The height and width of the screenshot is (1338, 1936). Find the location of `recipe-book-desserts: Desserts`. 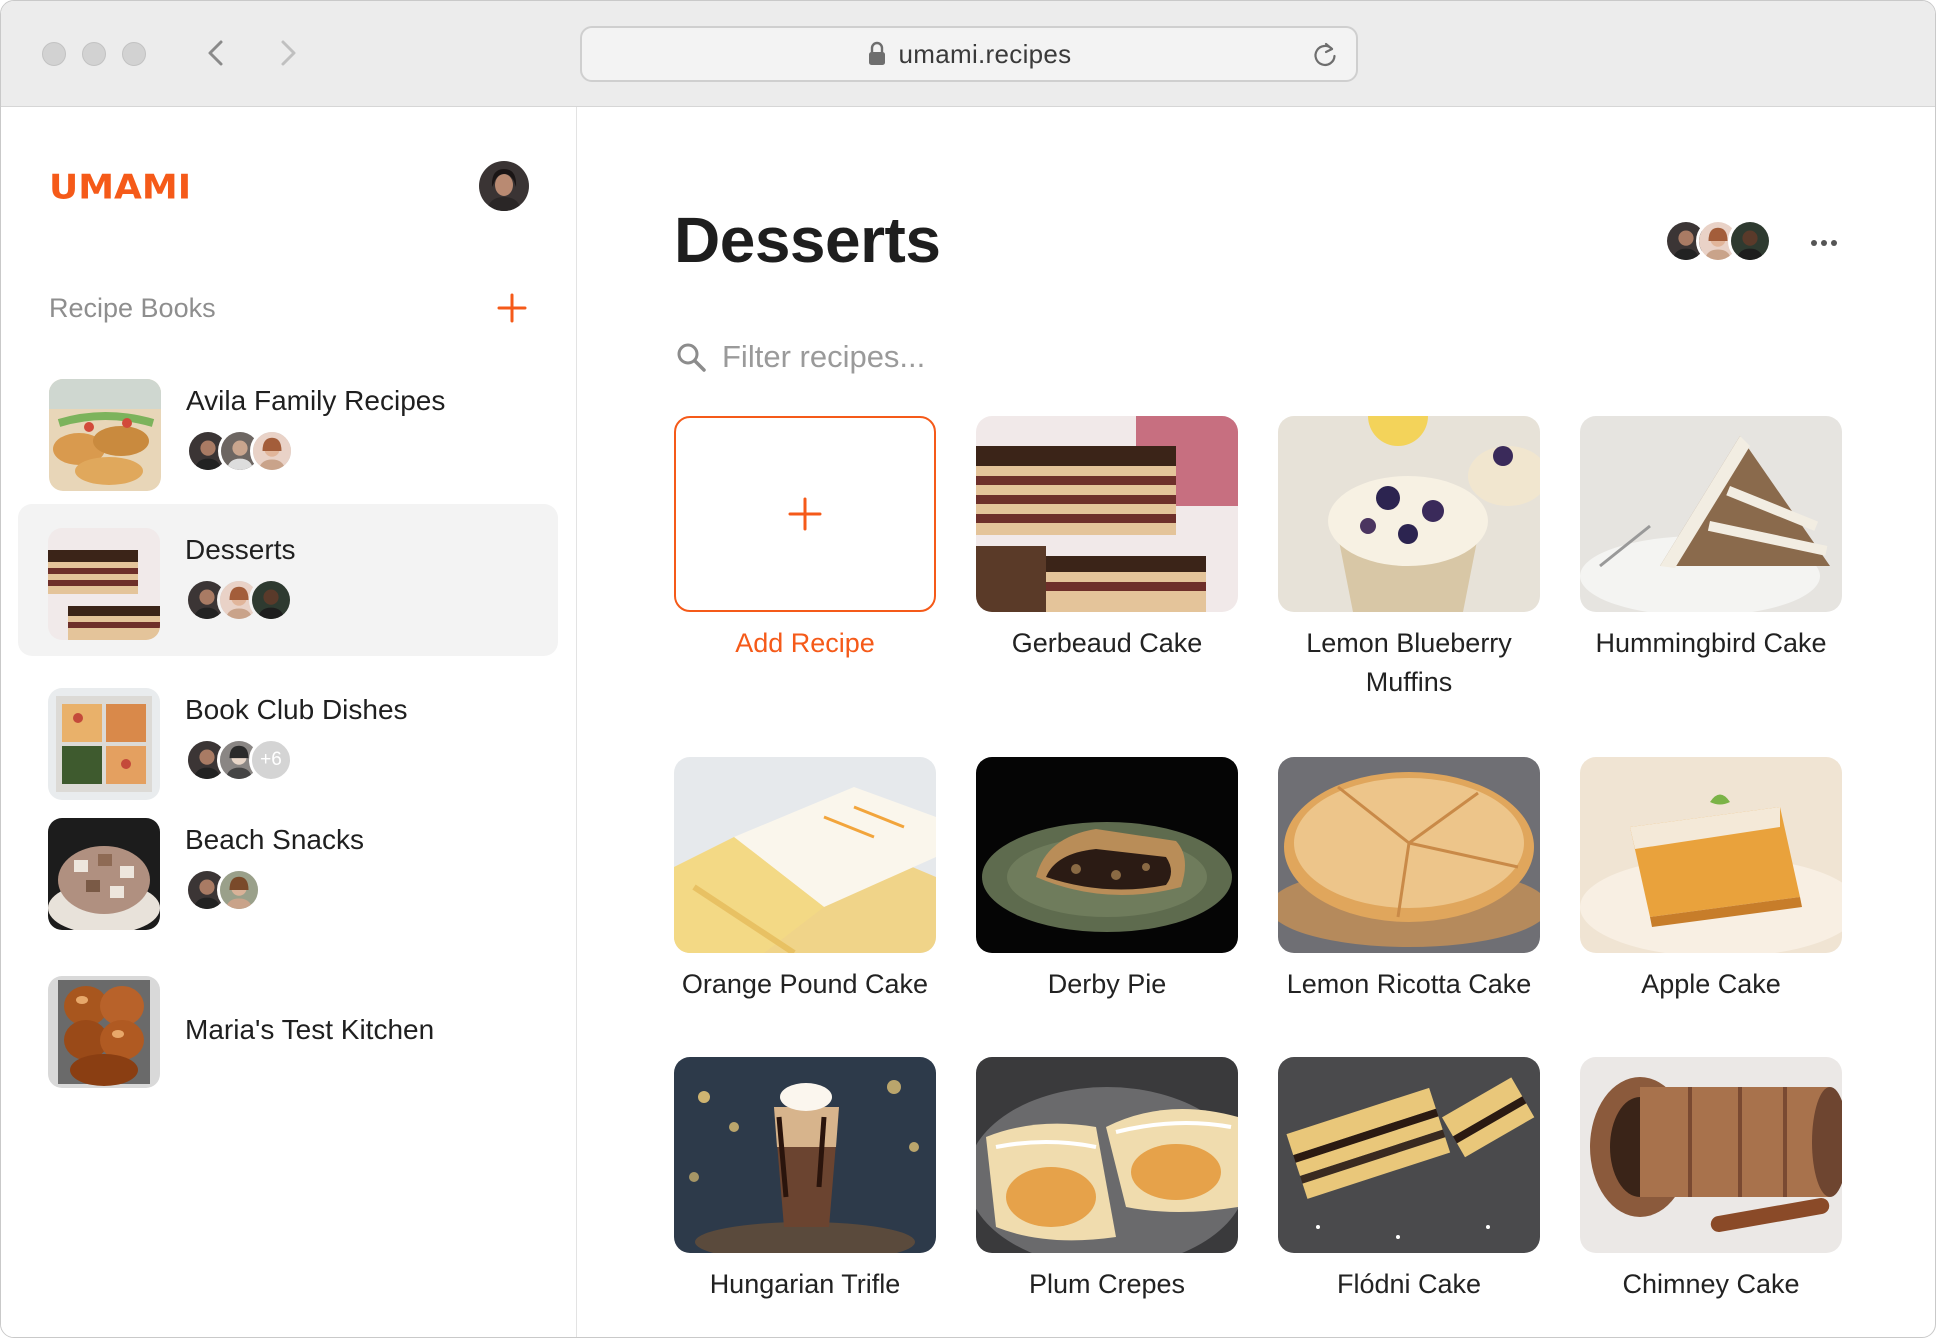

recipe-book-desserts: Desserts is located at coordinates (288, 580).